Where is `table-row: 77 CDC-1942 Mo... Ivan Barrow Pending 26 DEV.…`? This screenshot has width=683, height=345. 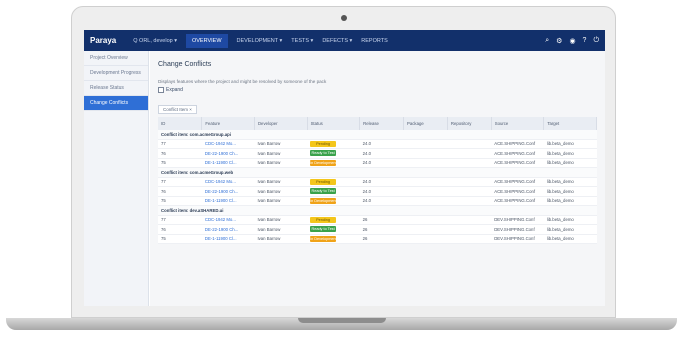
table-row: 77 CDC-1942 Mo... Ivan Barrow Pending 26 DEV.… is located at coordinates (377, 220).